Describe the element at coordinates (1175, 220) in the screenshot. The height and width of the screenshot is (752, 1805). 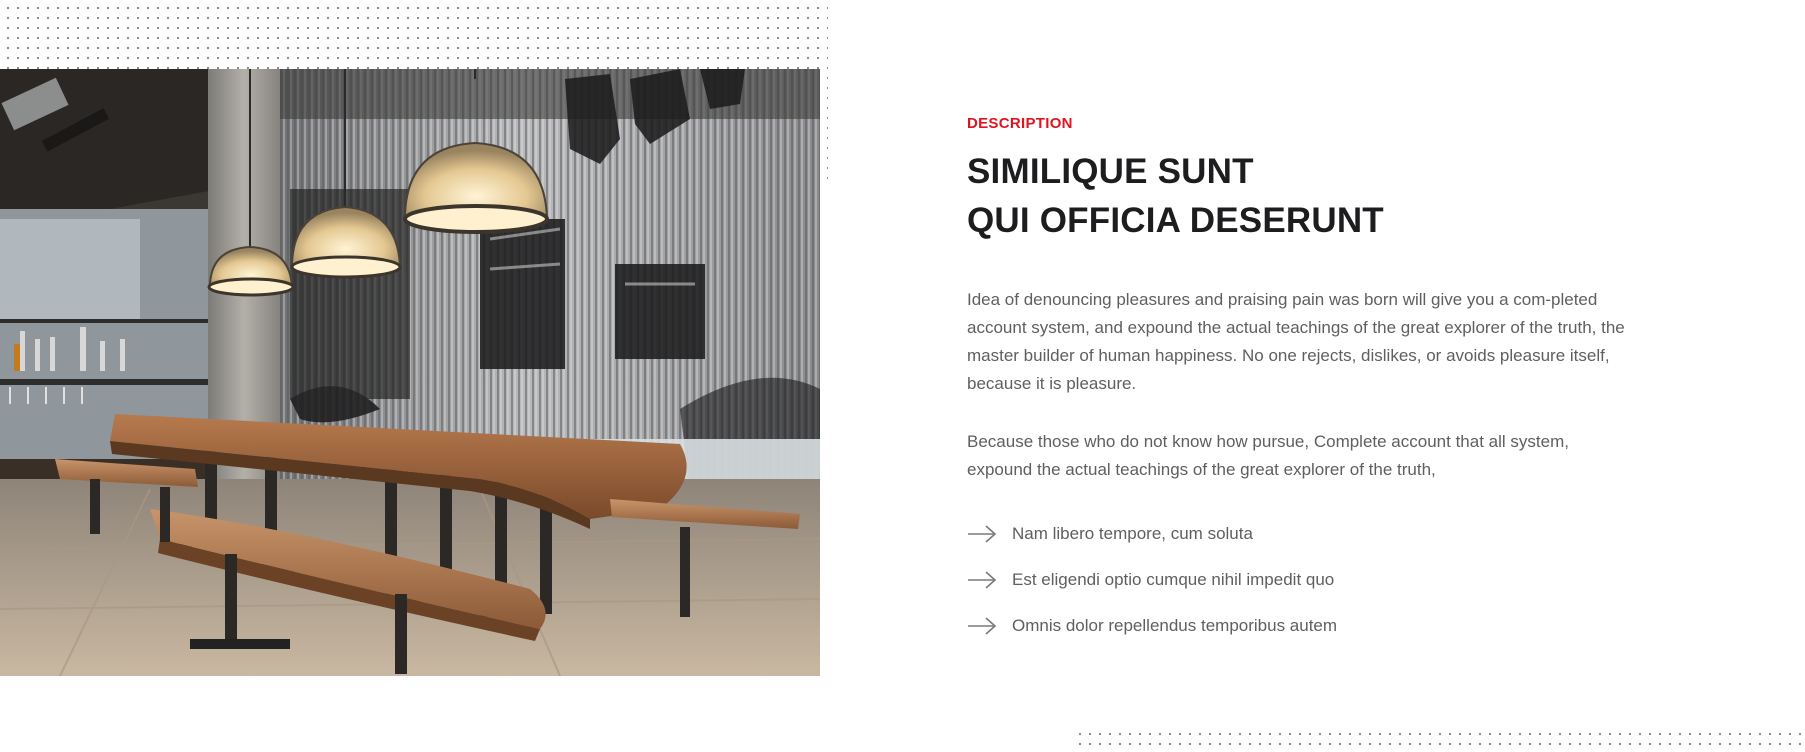
I see `section-title-line-2: QUI OFFICIA DESERUNT` at that location.